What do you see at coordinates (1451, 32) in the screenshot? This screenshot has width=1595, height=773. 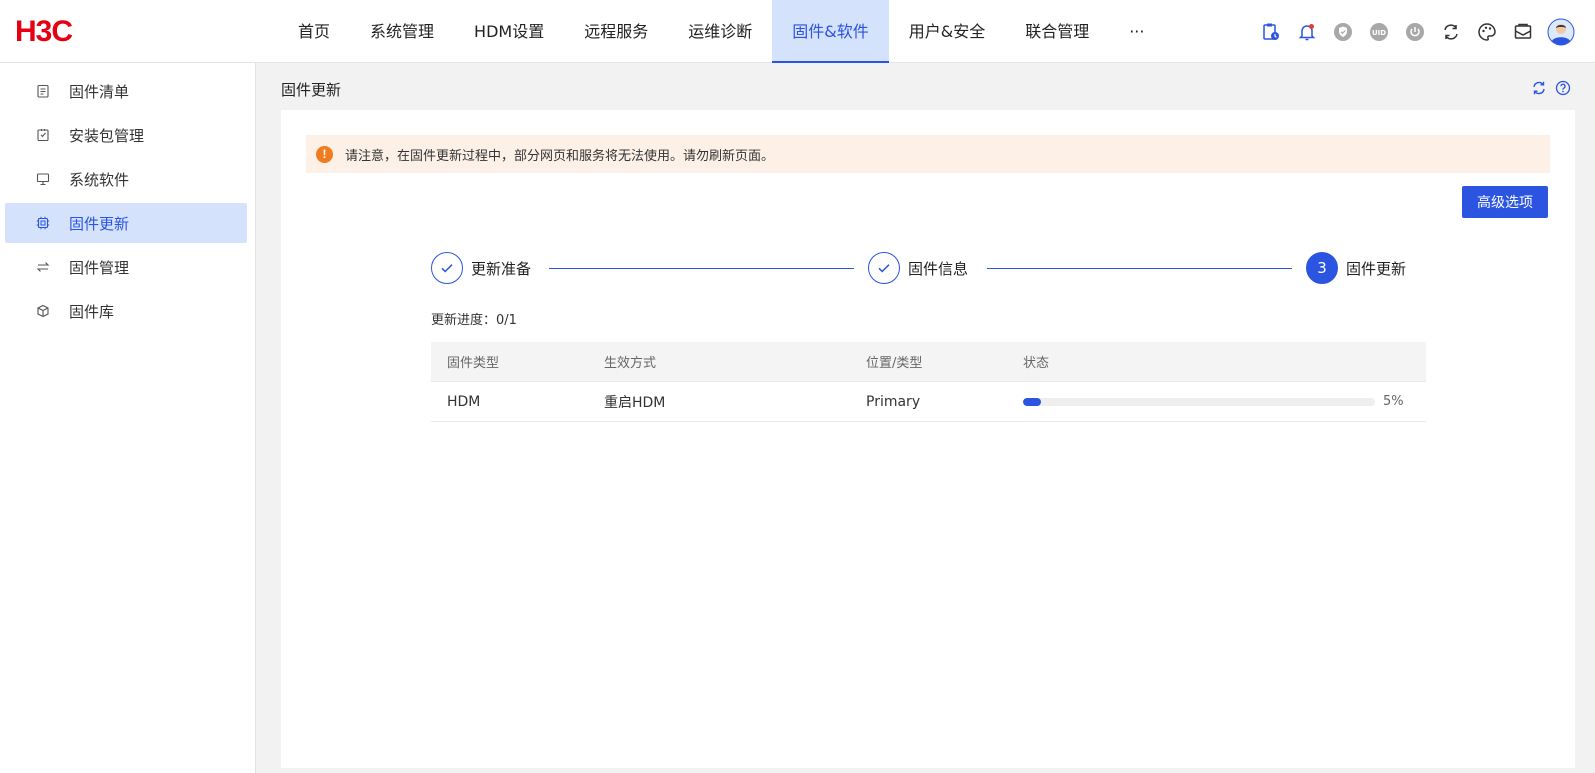 I see `refresh-cycle-icon` at bounding box center [1451, 32].